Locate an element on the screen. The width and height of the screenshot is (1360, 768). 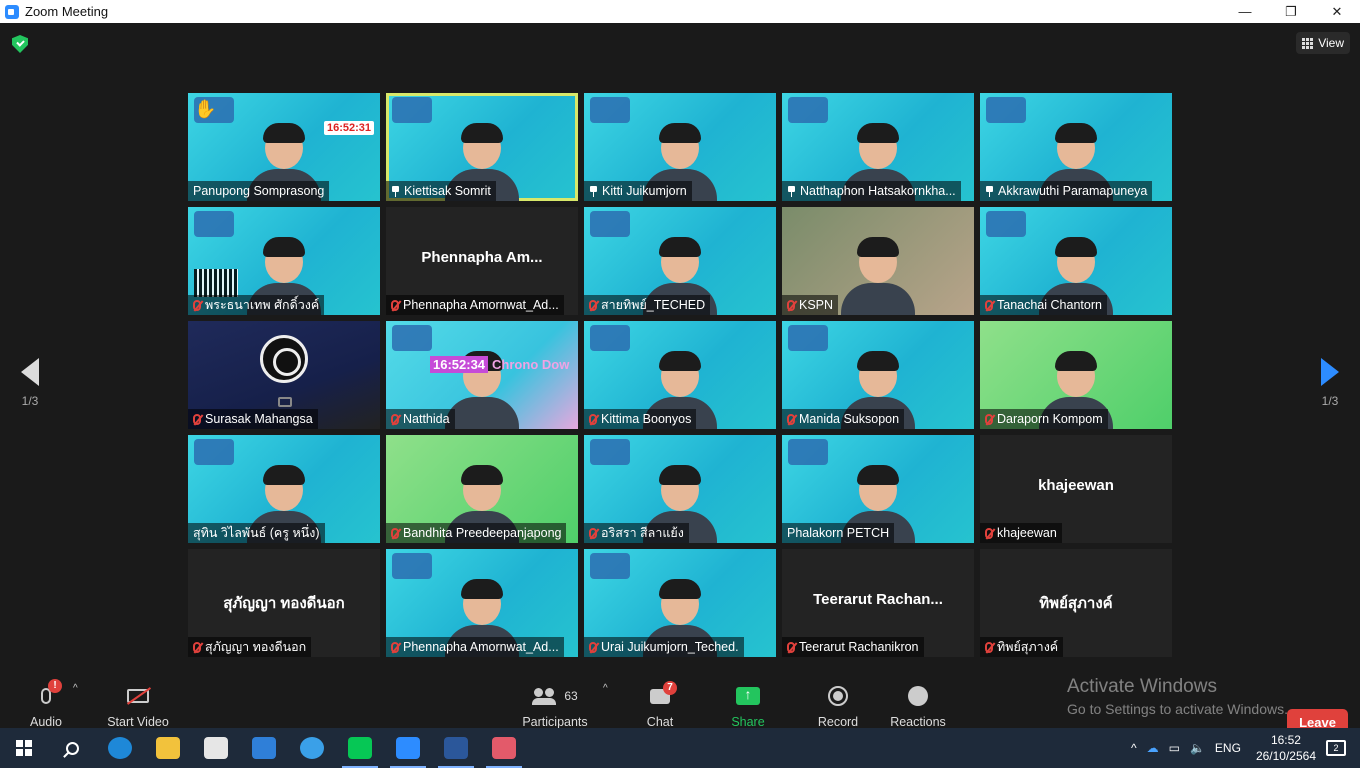
participant-tile: khajeewan khajeewan is located at coordinates (1076, 489).